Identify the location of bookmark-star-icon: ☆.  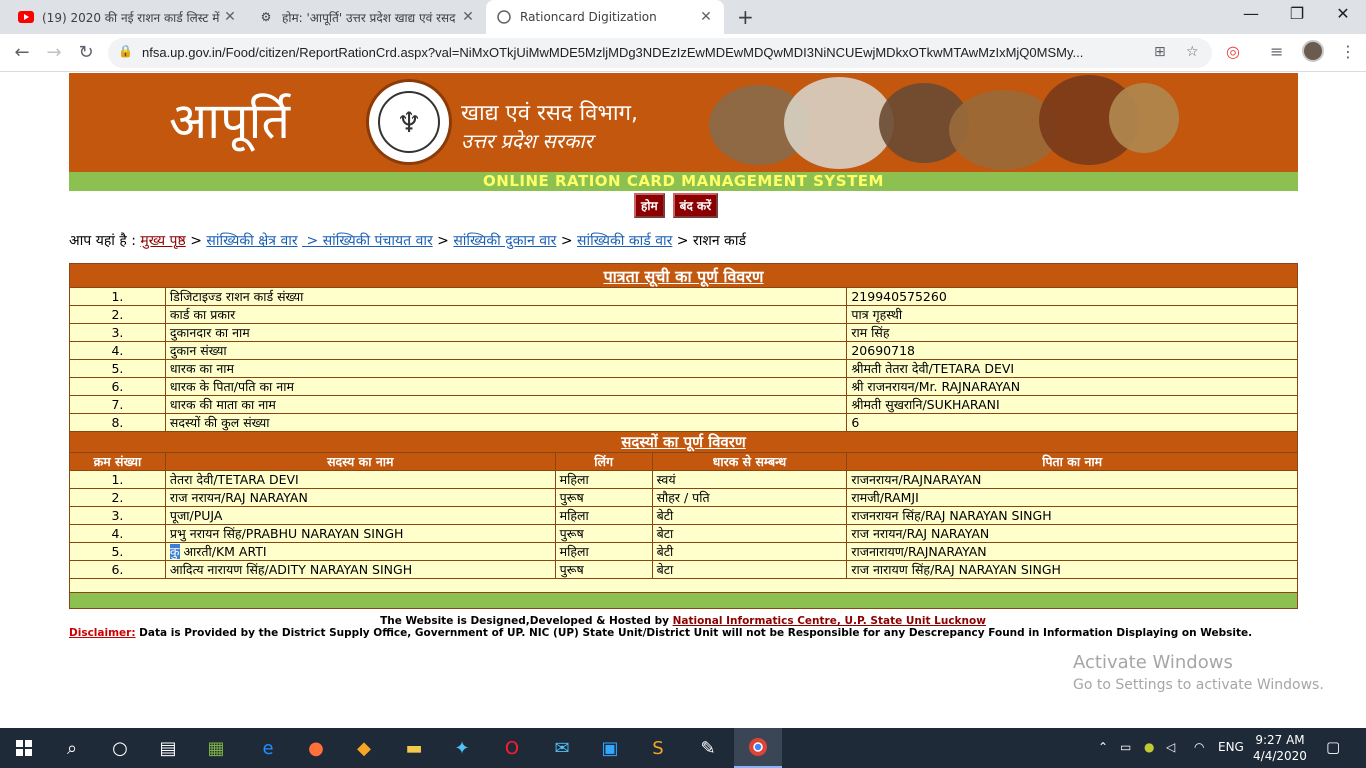
(1192, 52).